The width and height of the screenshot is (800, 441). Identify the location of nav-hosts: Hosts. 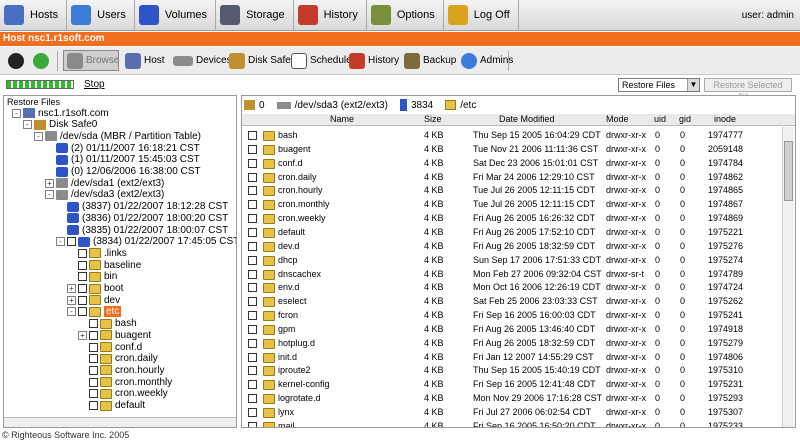
(34, 15).